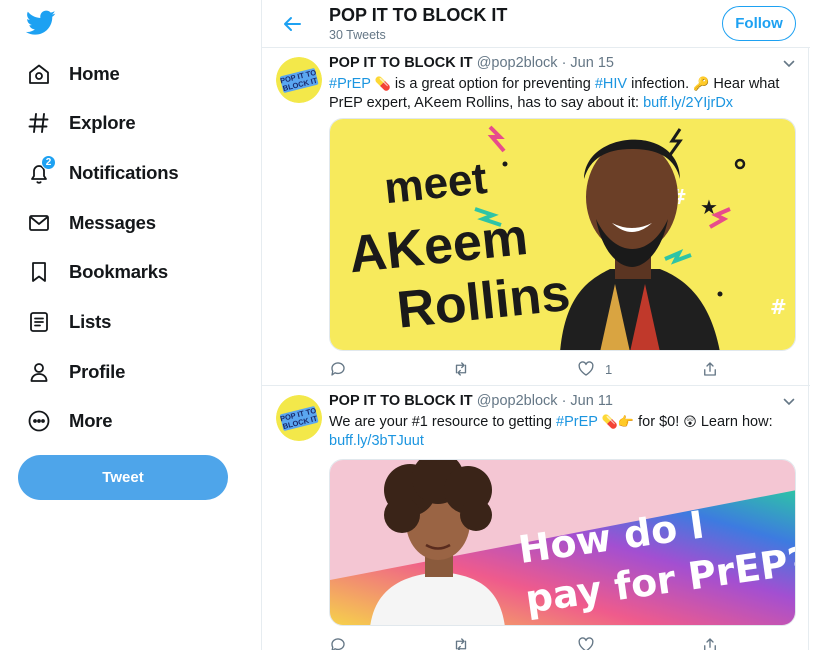 The image size is (826, 650). What do you see at coordinates (39, 74) in the screenshot?
I see `home-icon` at bounding box center [39, 74].